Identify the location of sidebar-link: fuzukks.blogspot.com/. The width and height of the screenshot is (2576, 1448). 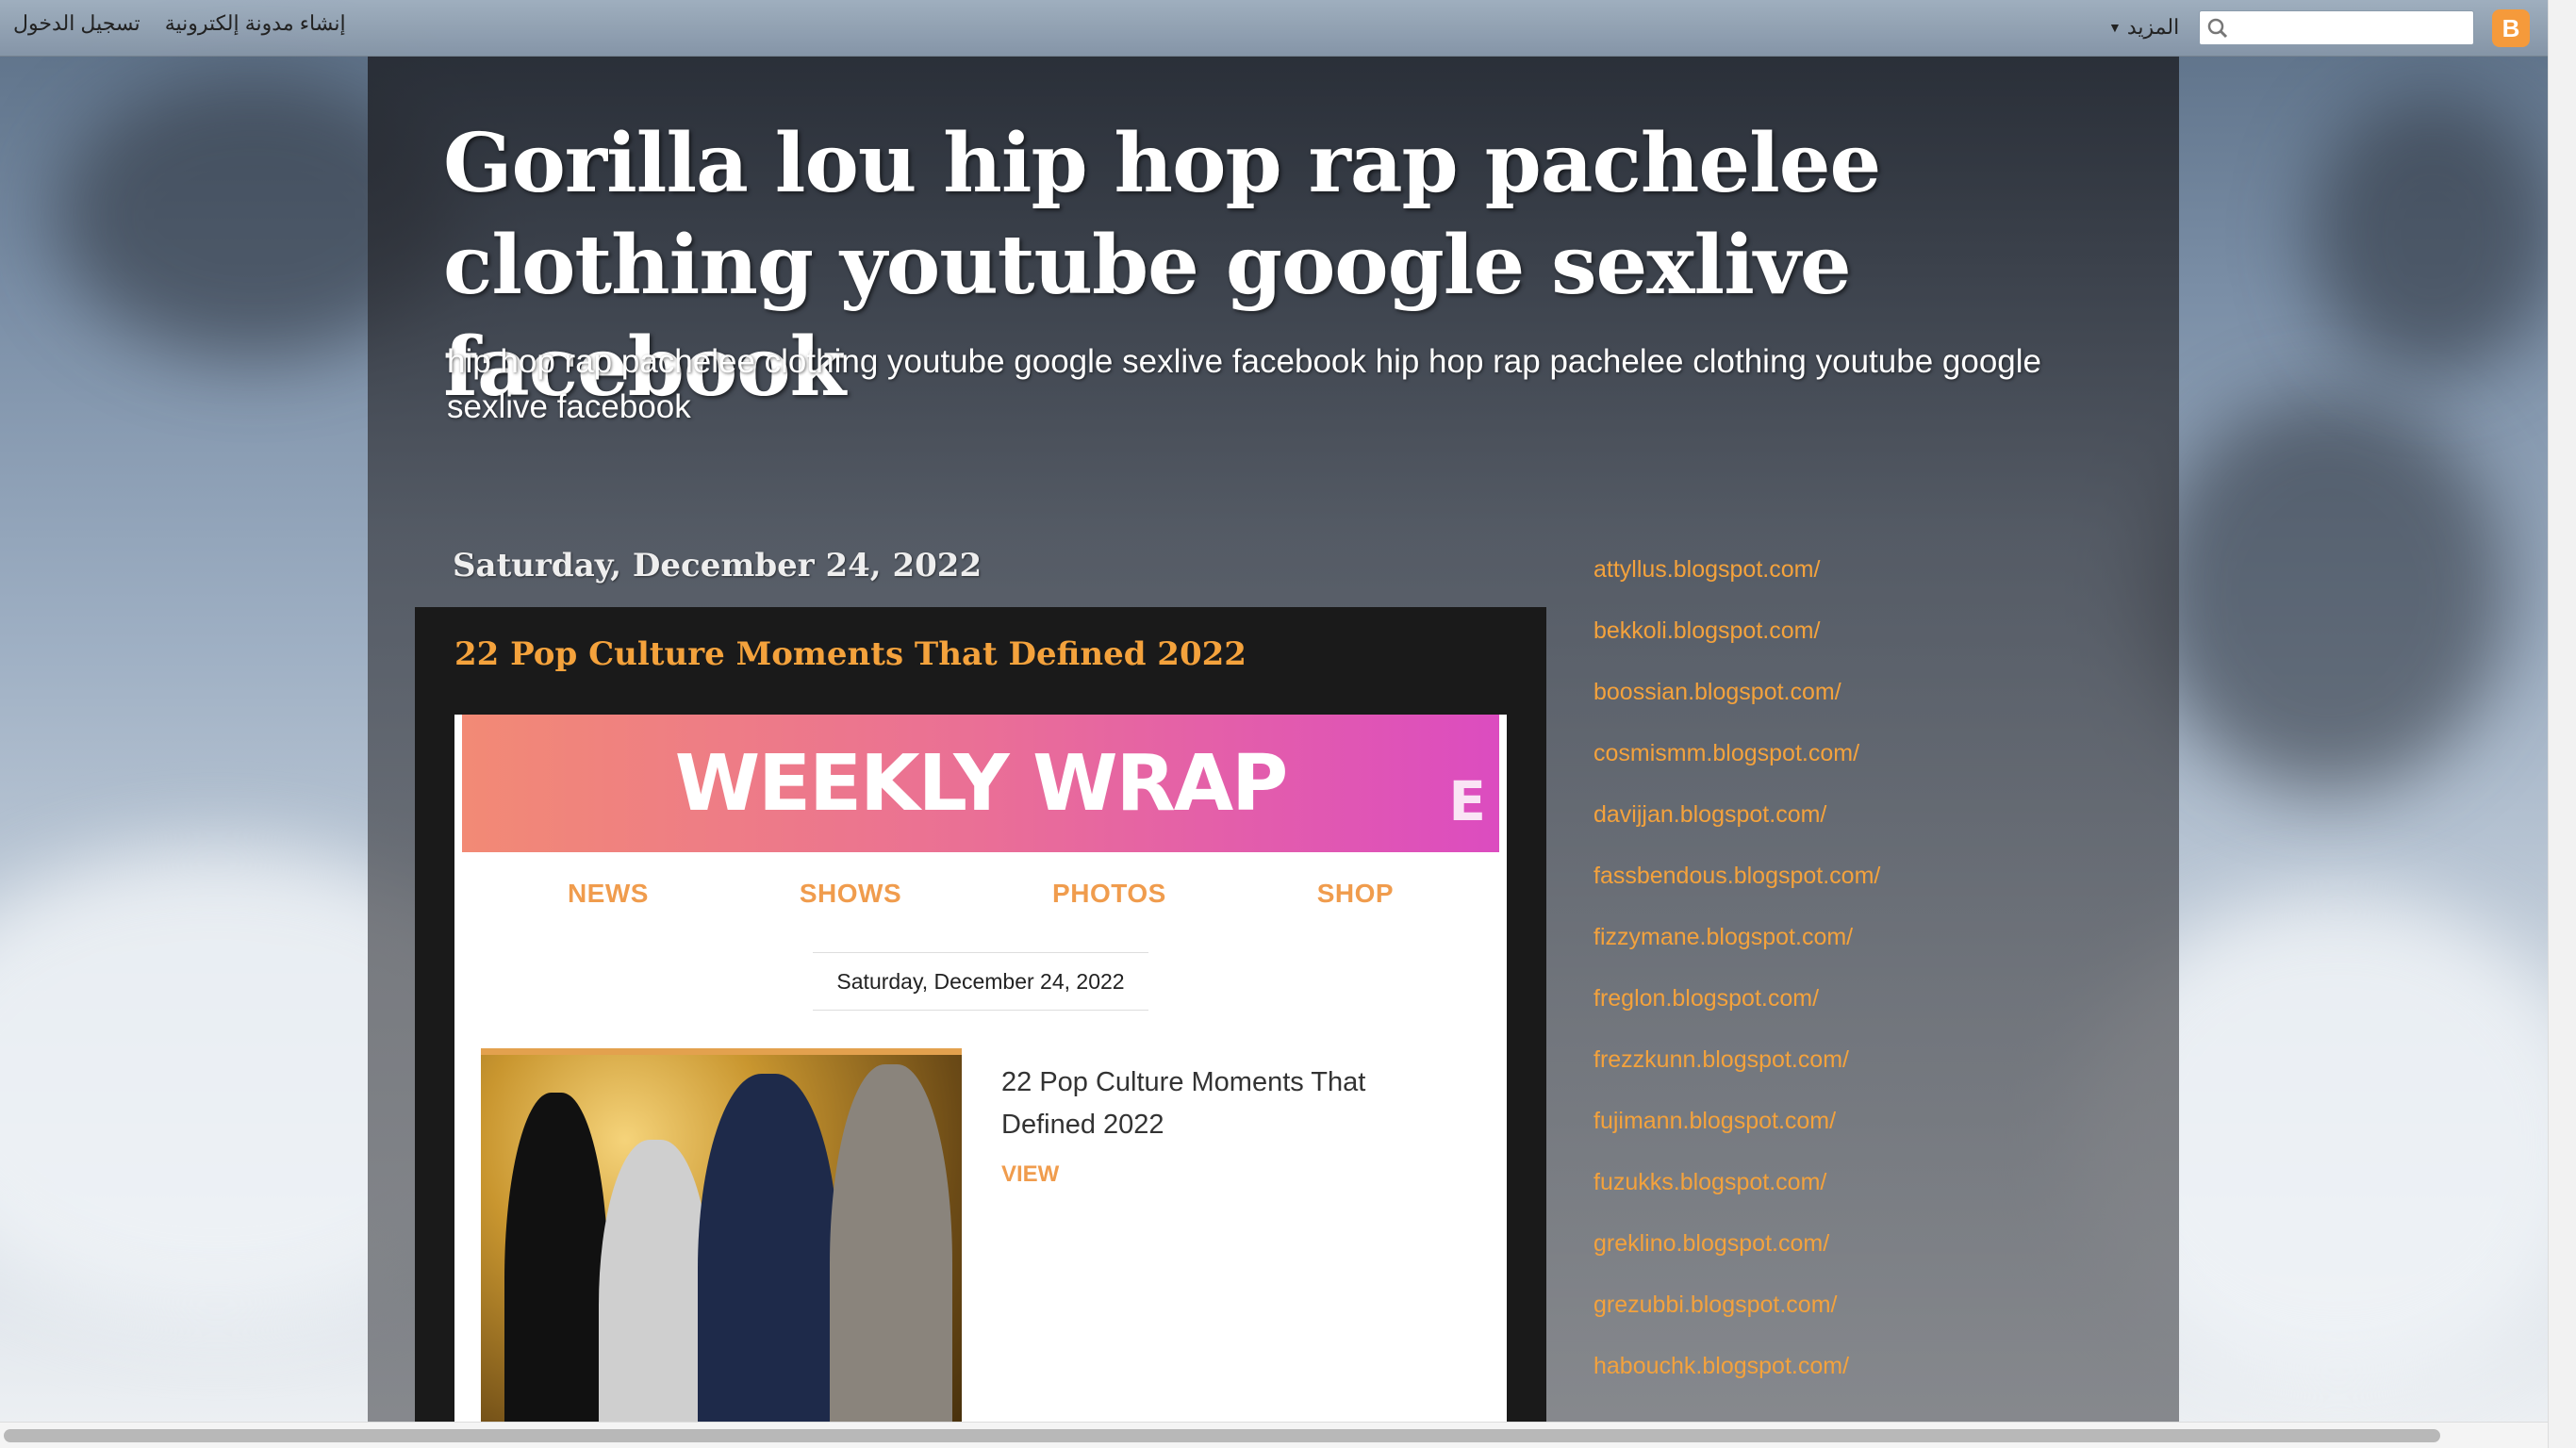
(1829, 1199).